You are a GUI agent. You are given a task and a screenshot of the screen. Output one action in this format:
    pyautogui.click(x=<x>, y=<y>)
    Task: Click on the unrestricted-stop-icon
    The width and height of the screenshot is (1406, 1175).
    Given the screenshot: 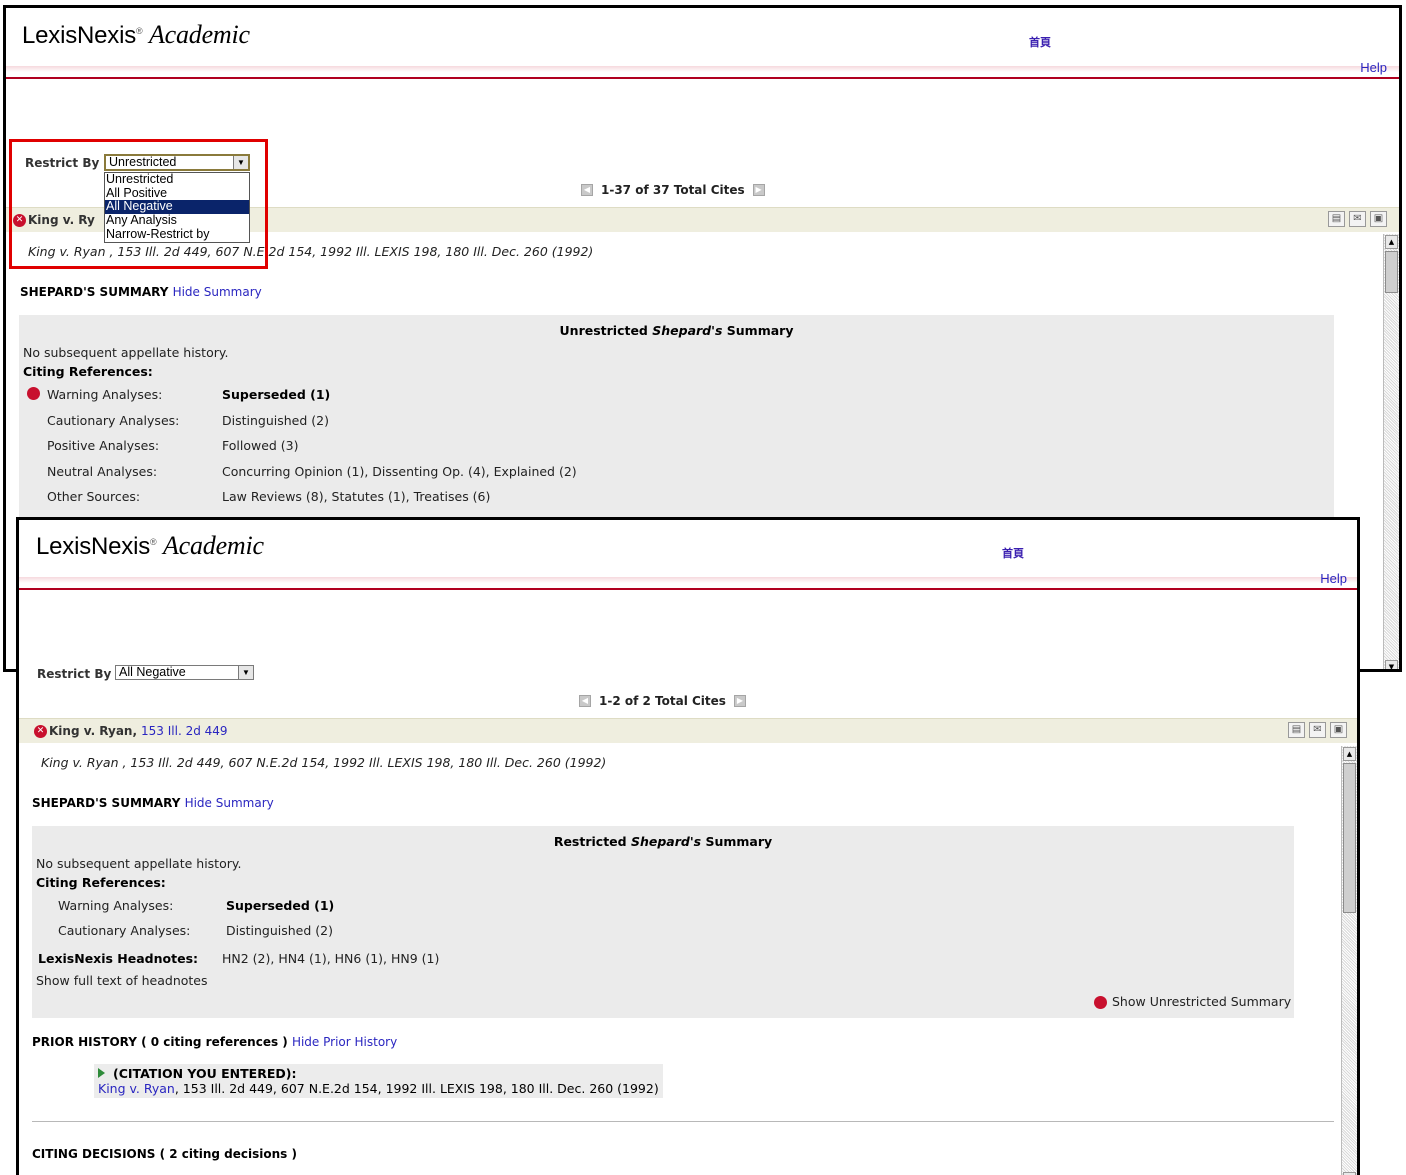 What is the action you would take?
    pyautogui.click(x=1100, y=1002)
    